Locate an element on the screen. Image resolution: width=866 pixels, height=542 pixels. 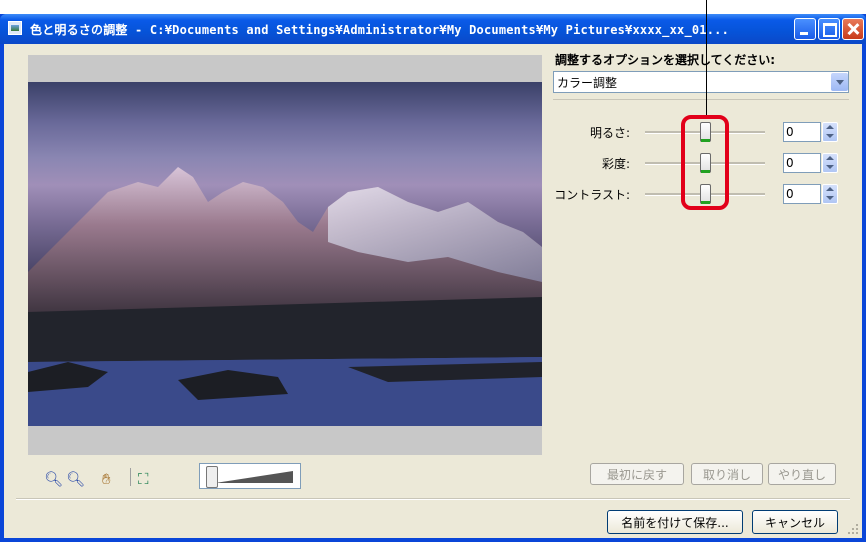
footer-divider-highlight is located at coordinates (433, 499).